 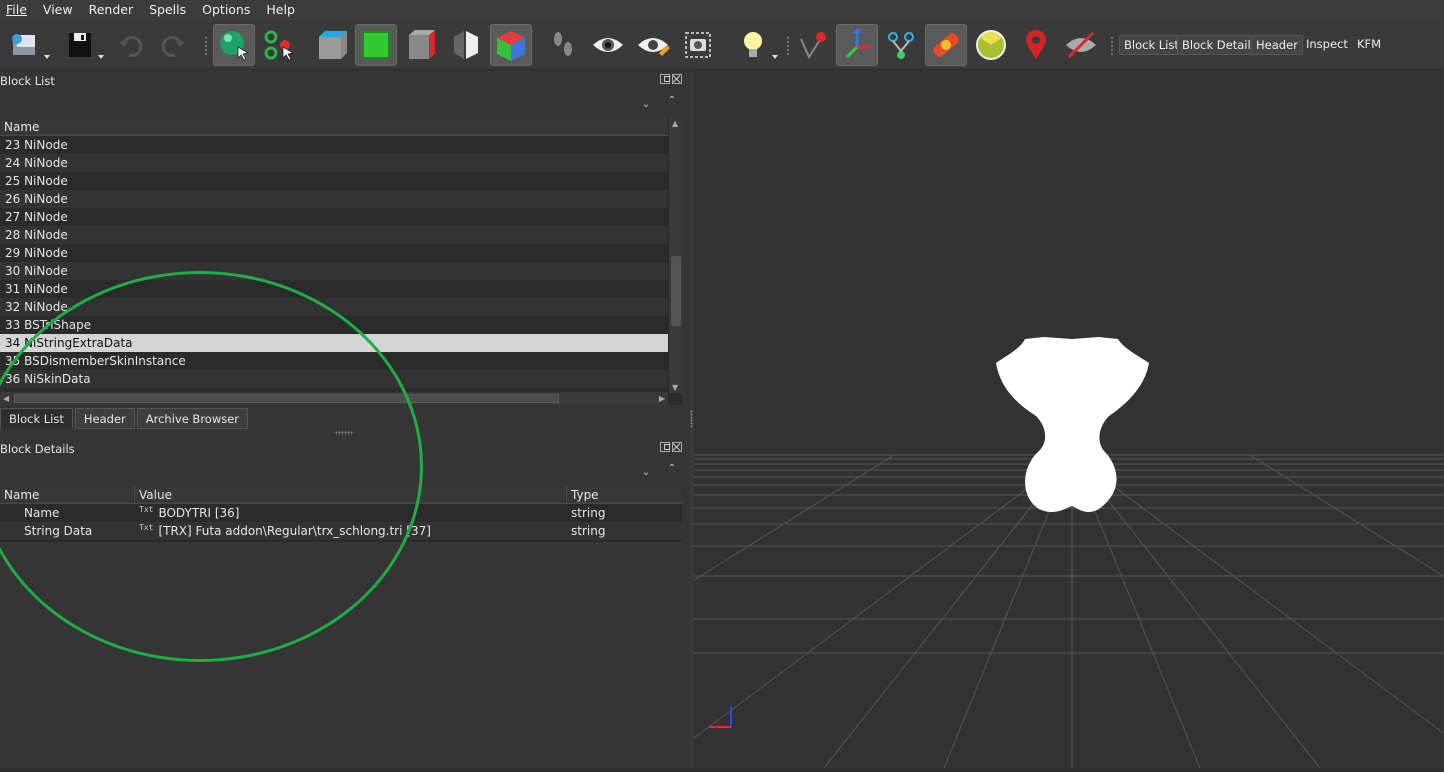 I want to click on field-name: Name, so click(x=42, y=513).